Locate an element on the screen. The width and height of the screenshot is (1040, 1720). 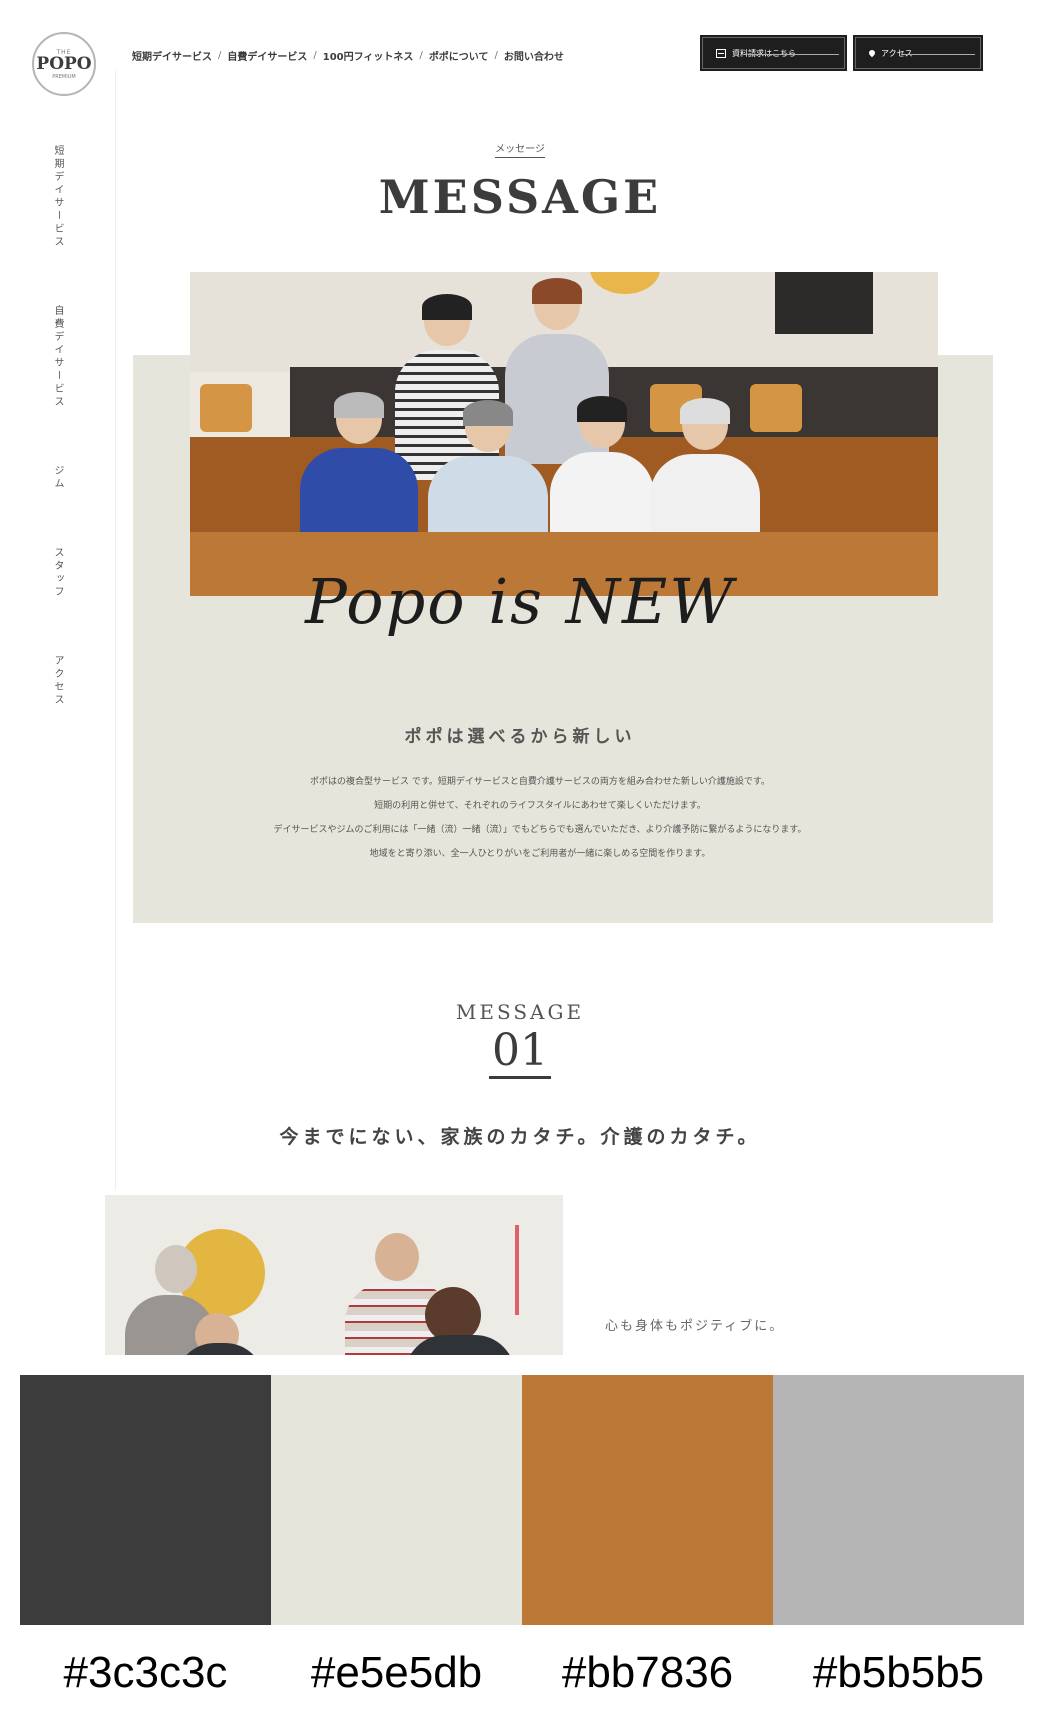
monitor is located at coordinates (824, 303).